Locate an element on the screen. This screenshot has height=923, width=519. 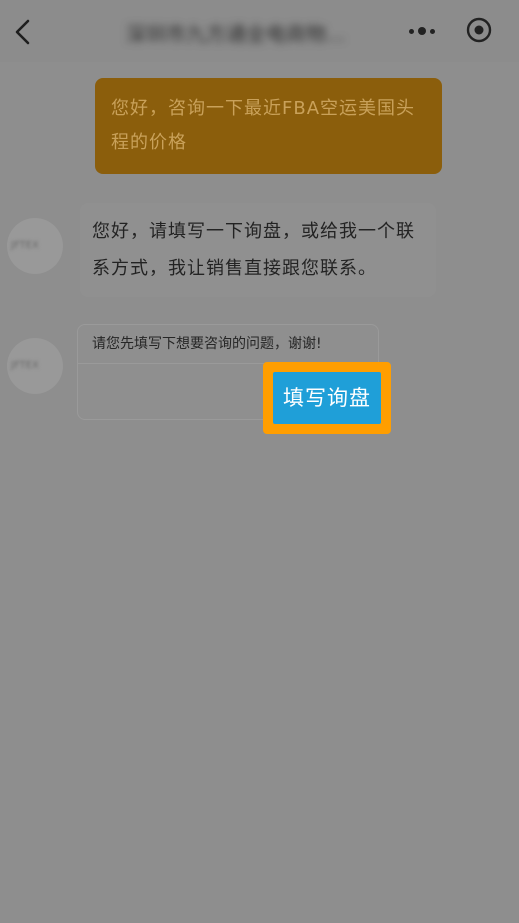
more-dots-icon is located at coordinates (422, 31).